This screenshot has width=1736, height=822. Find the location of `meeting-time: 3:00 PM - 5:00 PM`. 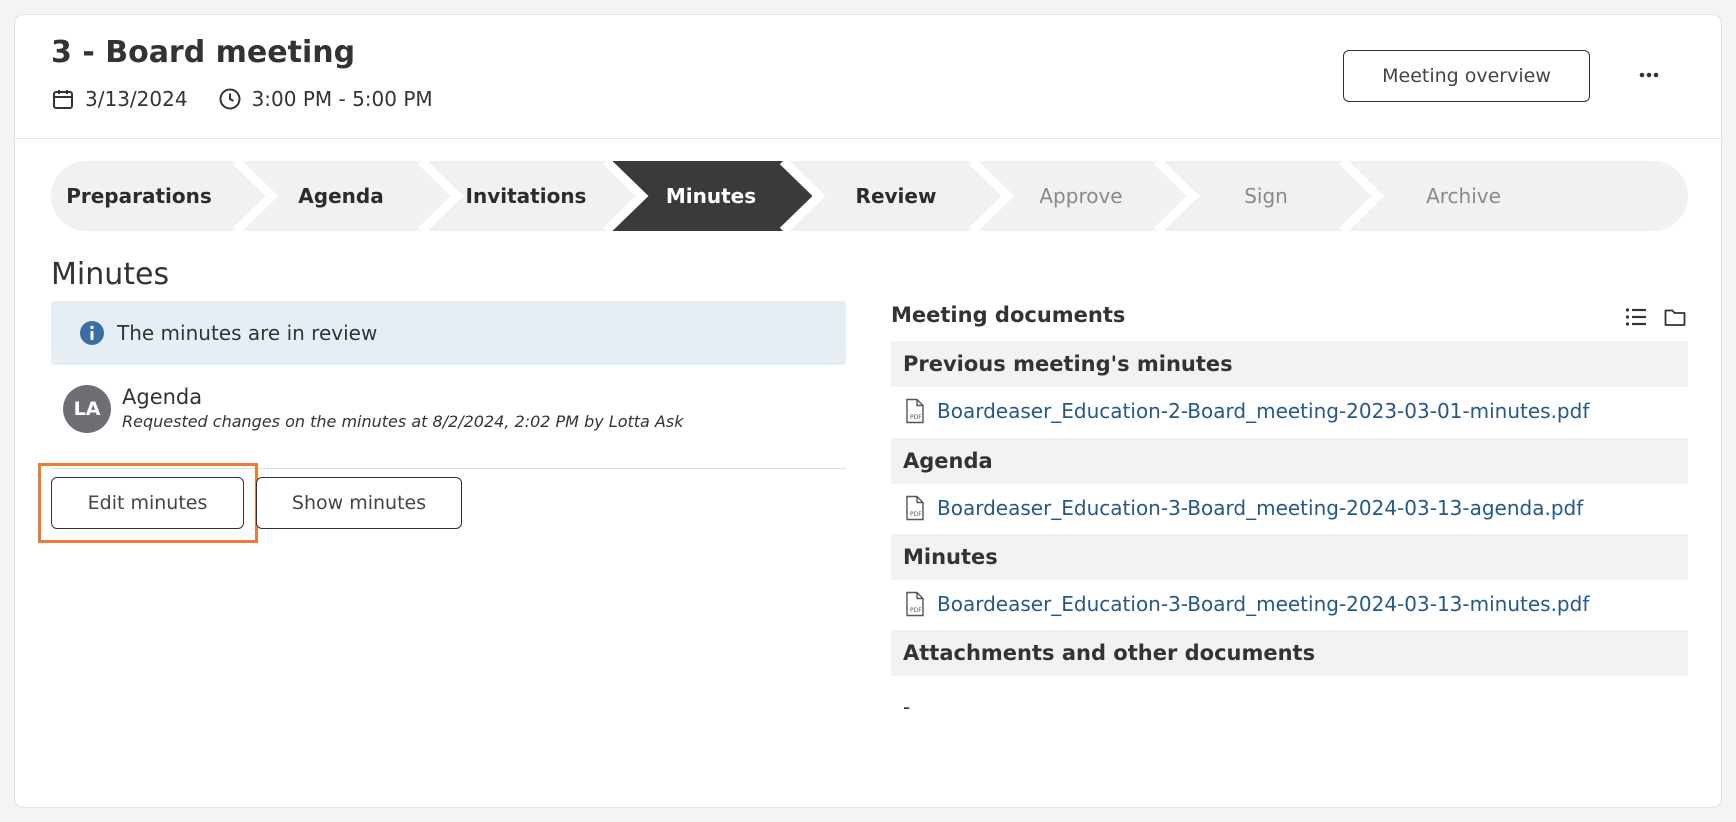

meeting-time: 3:00 PM - 5:00 PM is located at coordinates (342, 99).